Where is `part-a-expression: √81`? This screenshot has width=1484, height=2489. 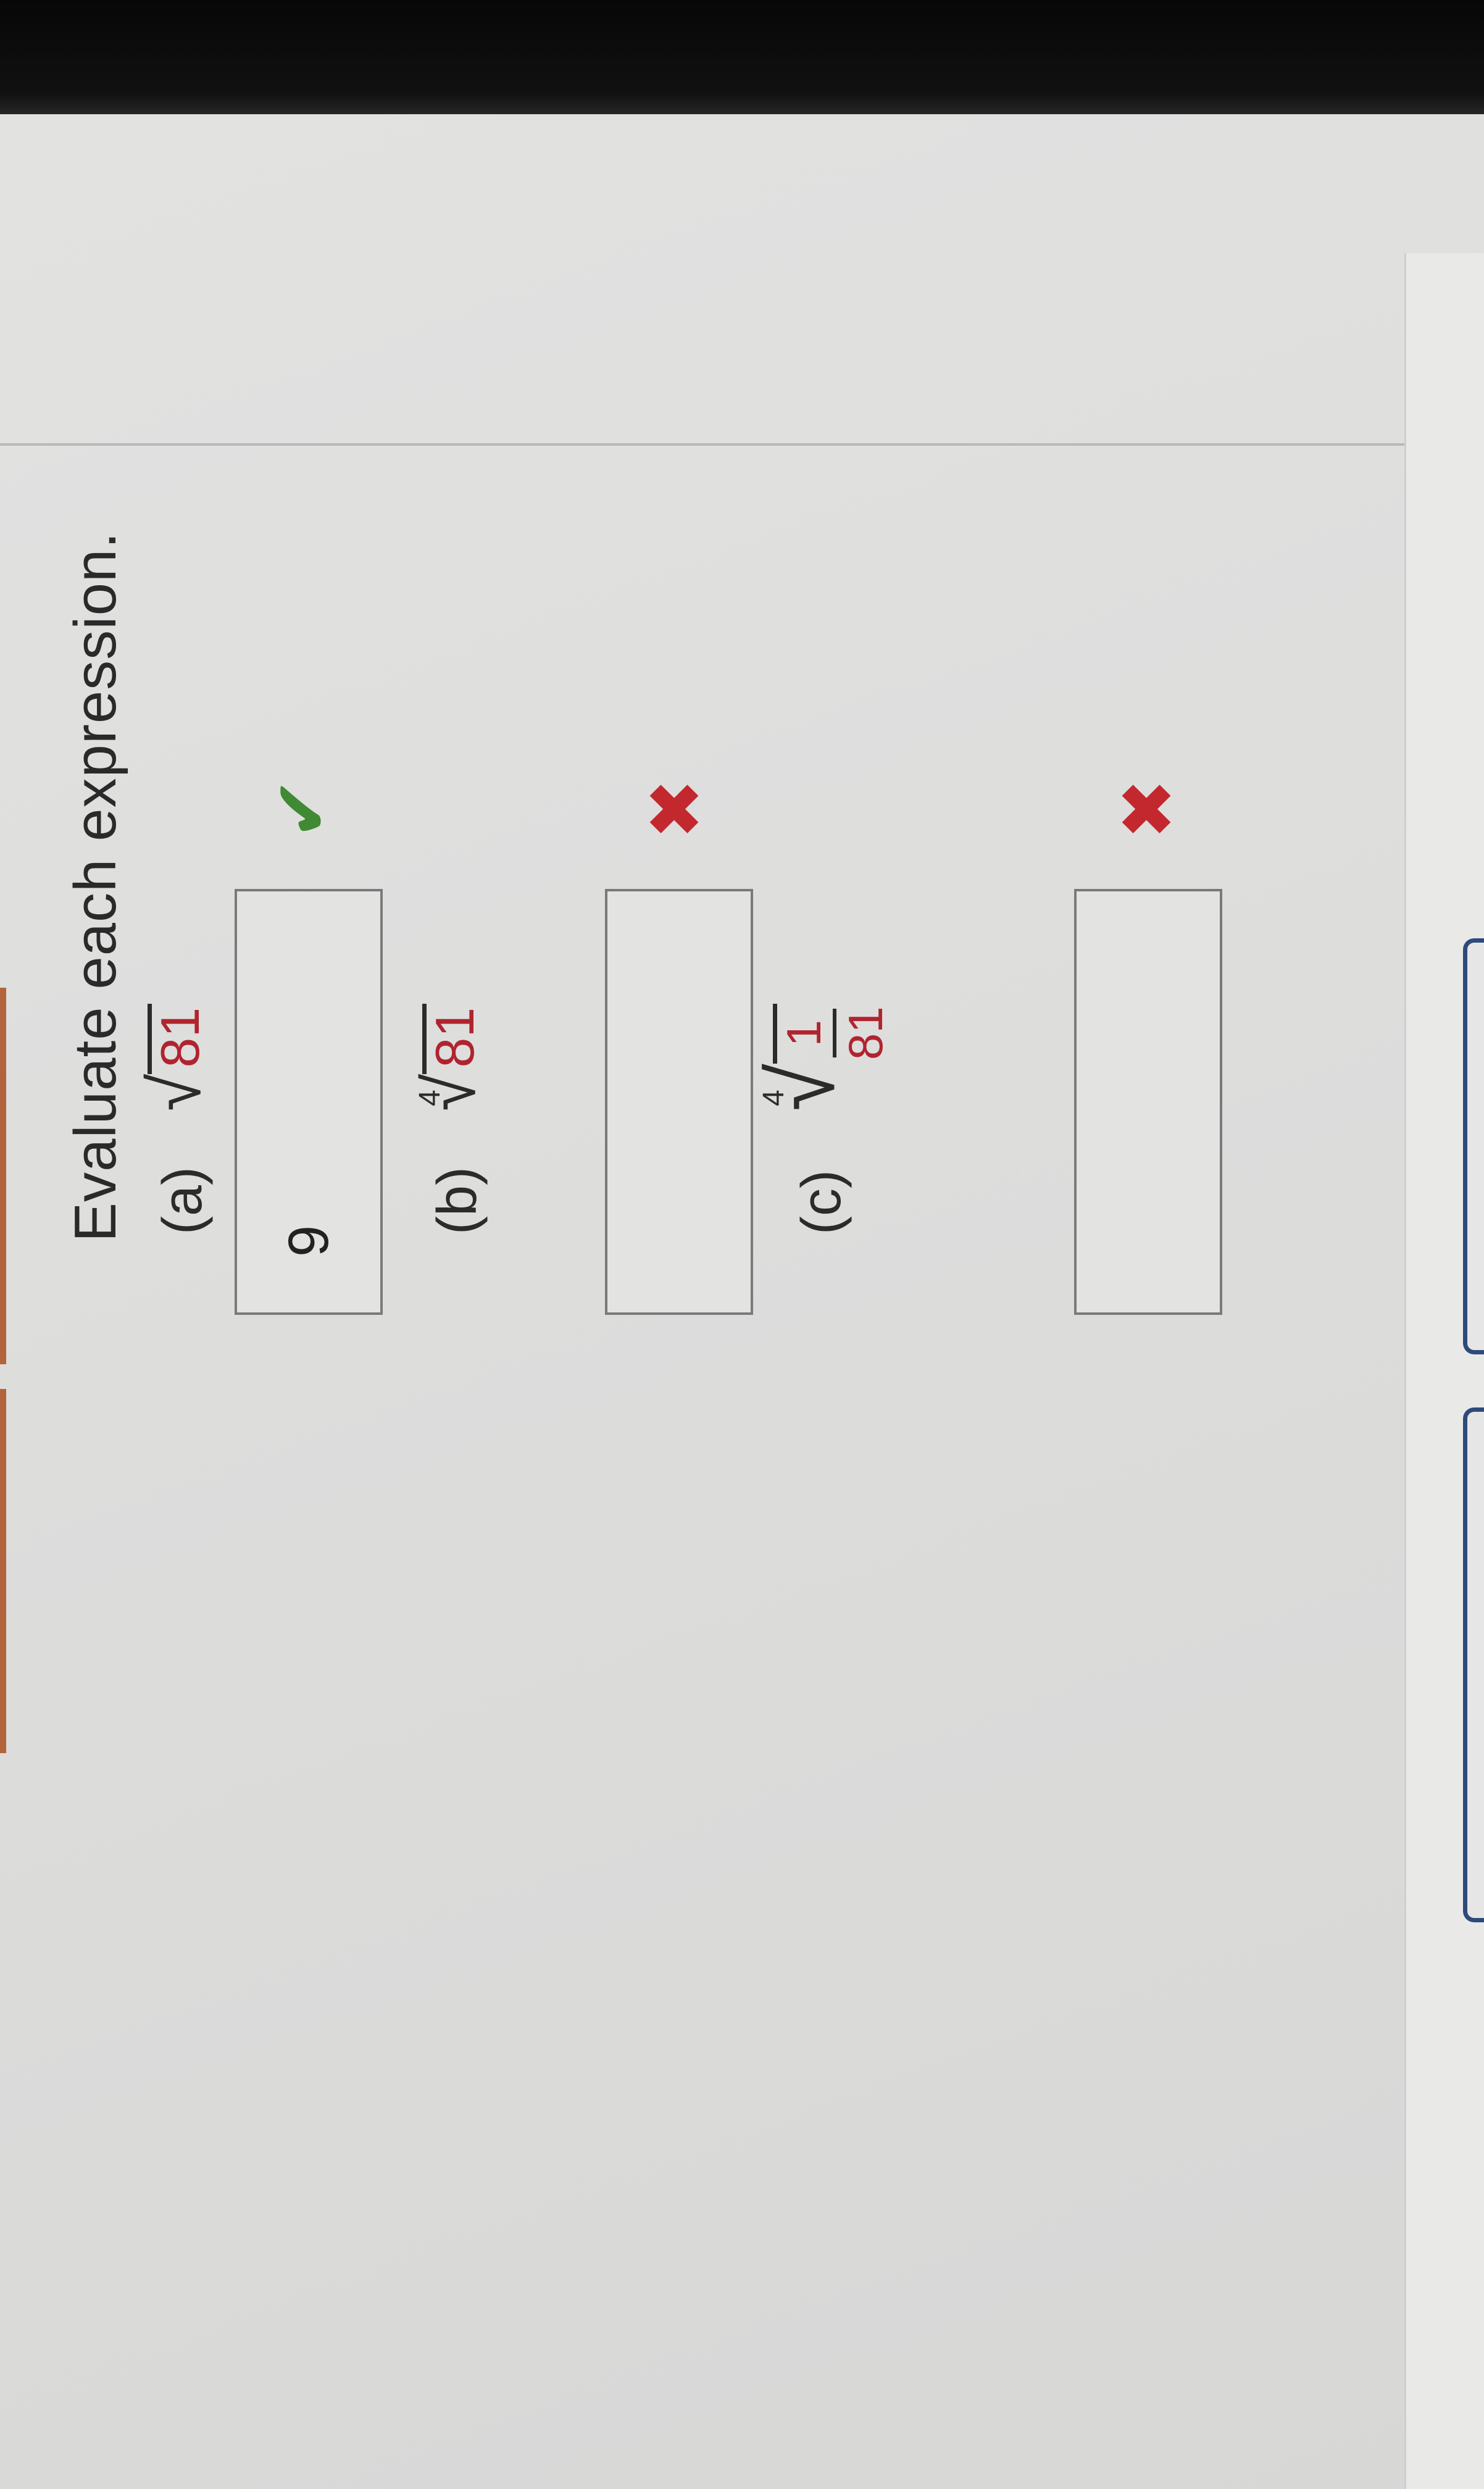
part-a-expression: √81 is located at coordinates (175, 1057).